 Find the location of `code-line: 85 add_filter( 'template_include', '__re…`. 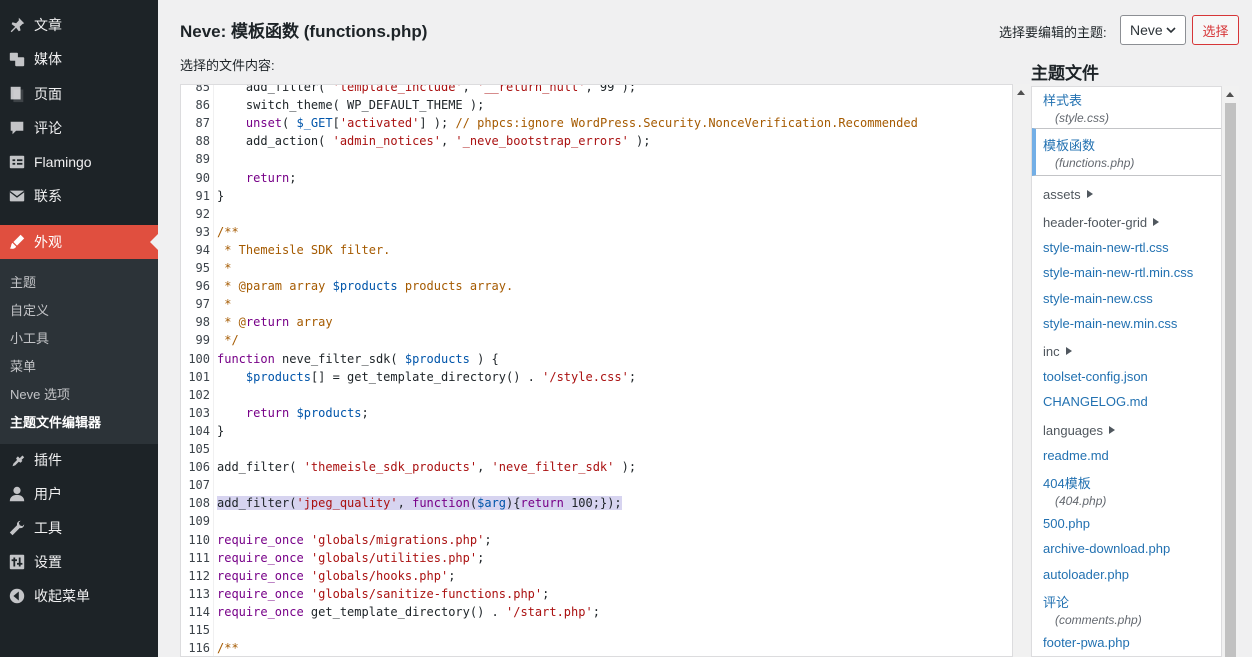

code-line: 85 add_filter( 'template_include', '__re… is located at coordinates (596, 90).